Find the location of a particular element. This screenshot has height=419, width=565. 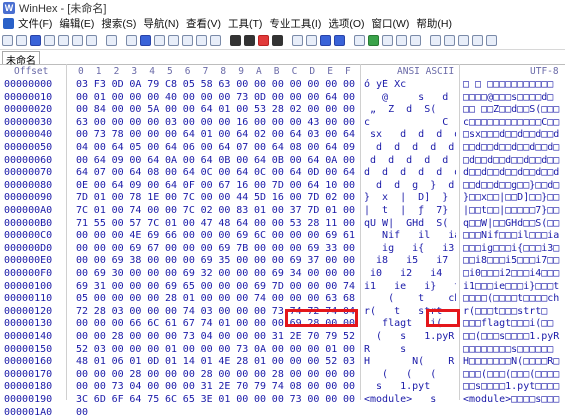

cut-icon is located at coordinates (131, 40).